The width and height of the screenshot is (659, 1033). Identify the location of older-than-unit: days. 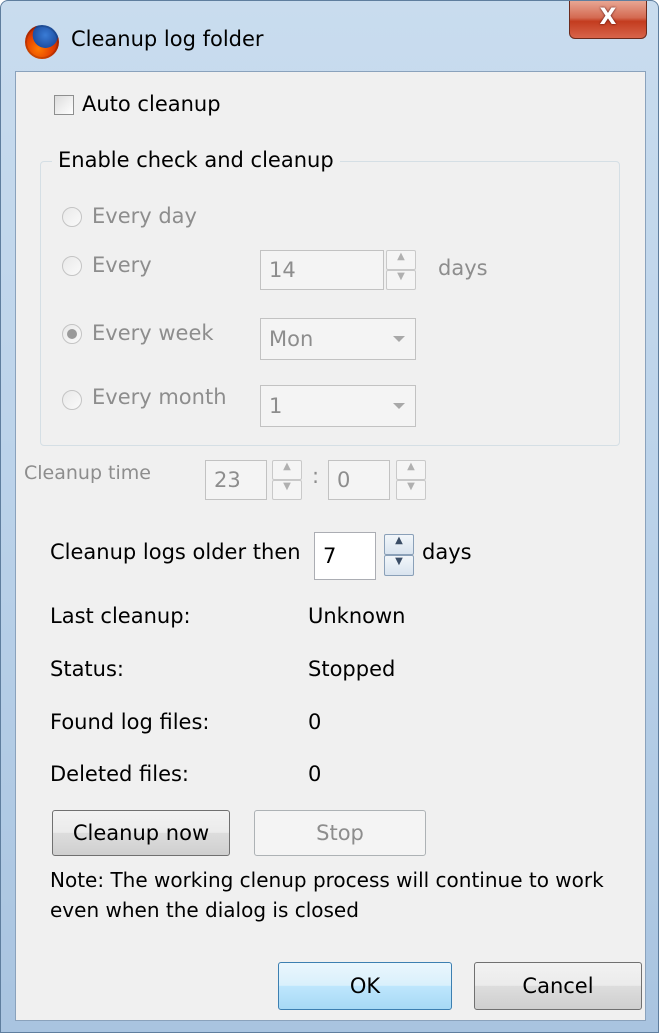
(447, 552).